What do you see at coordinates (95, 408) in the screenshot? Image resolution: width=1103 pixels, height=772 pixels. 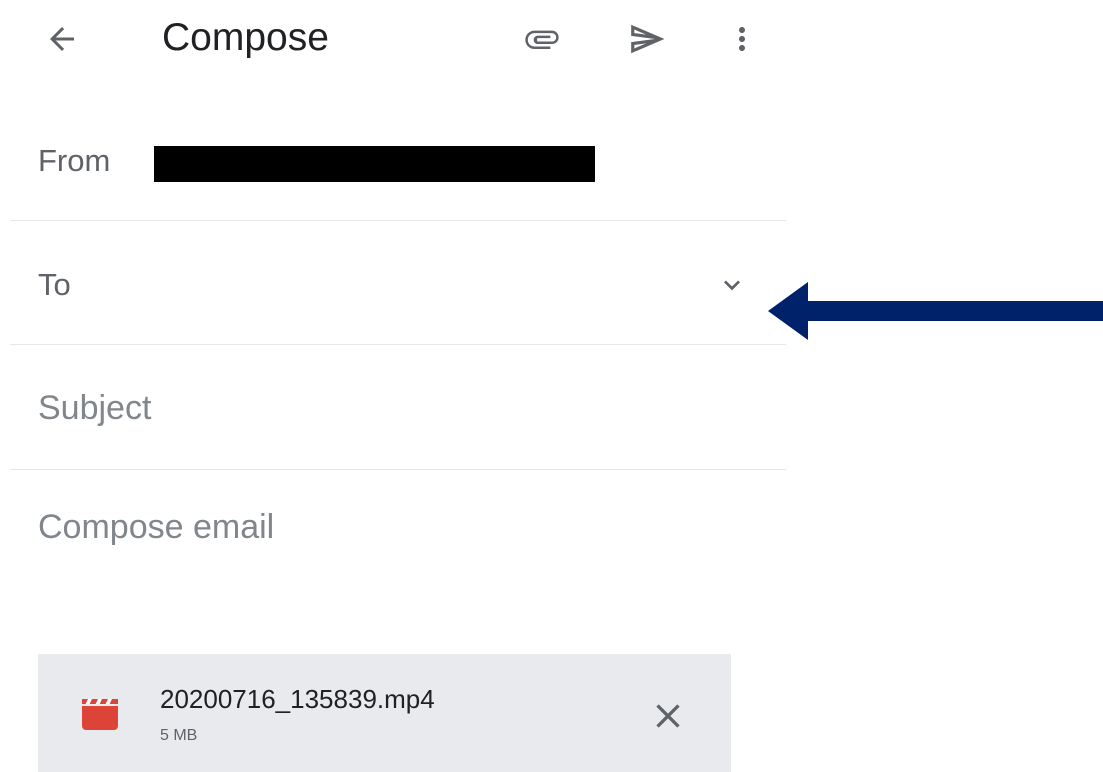 I see `subject-placeholder: Subject` at bounding box center [95, 408].